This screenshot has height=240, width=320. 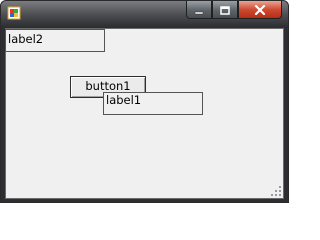 I want to click on app-icon, so click(x=14, y=13).